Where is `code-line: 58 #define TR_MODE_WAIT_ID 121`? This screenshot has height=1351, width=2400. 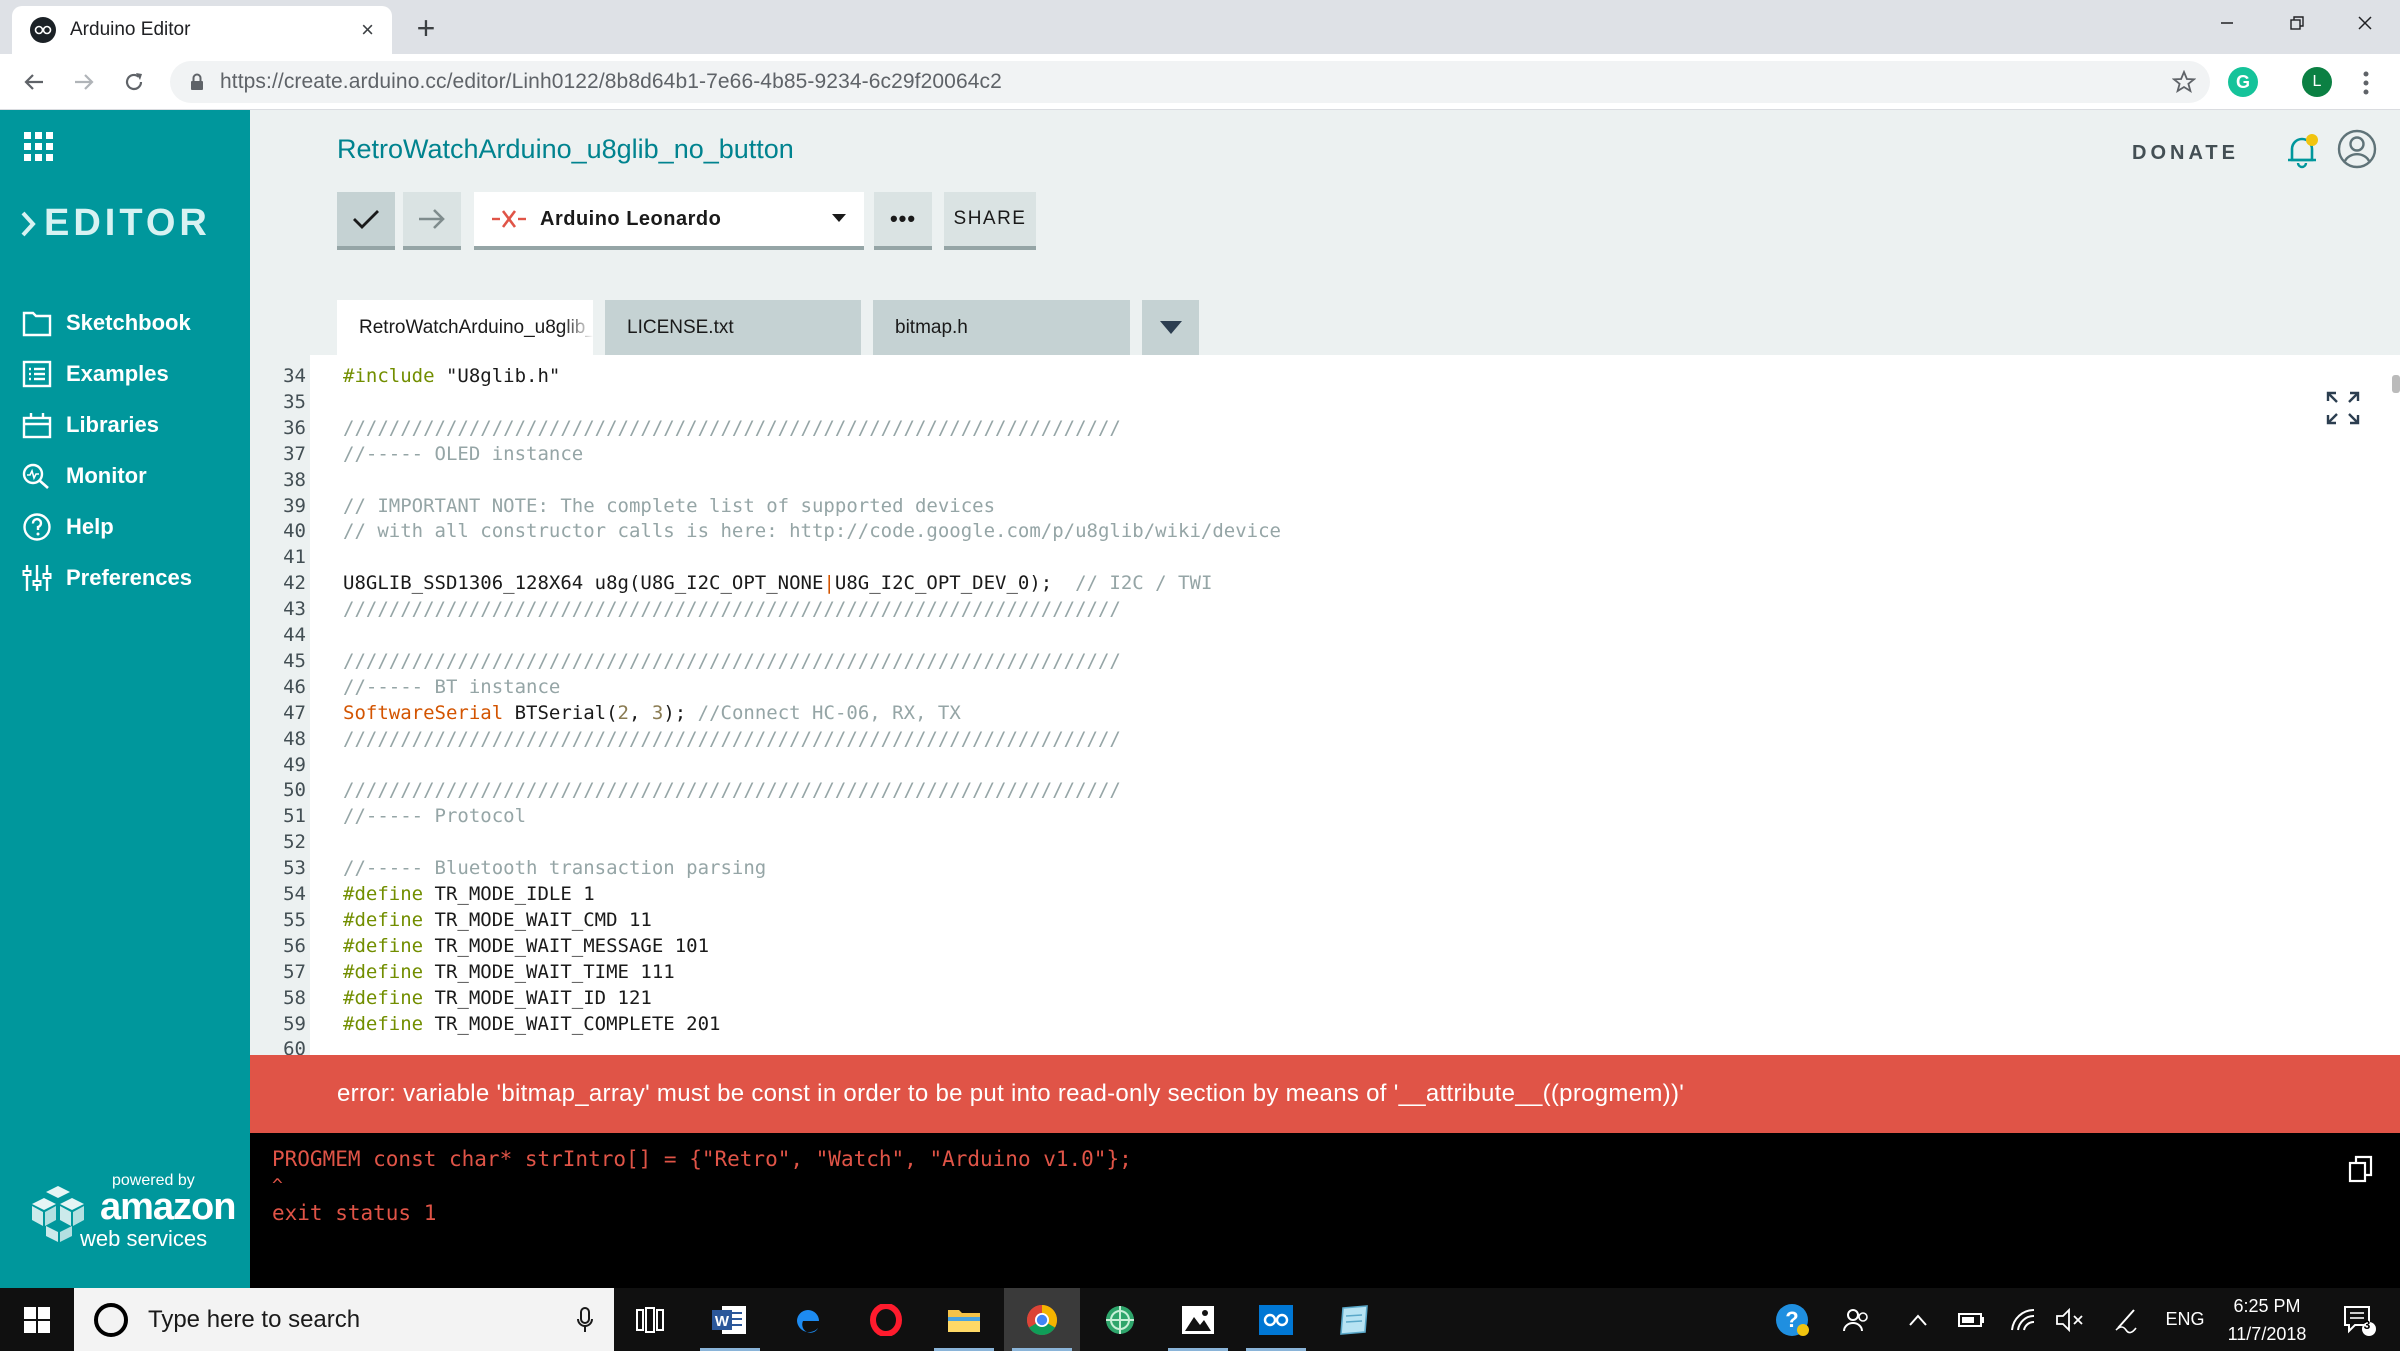 code-line: 58 #define TR_MODE_WAIT_ID 121 is located at coordinates (1300, 997).